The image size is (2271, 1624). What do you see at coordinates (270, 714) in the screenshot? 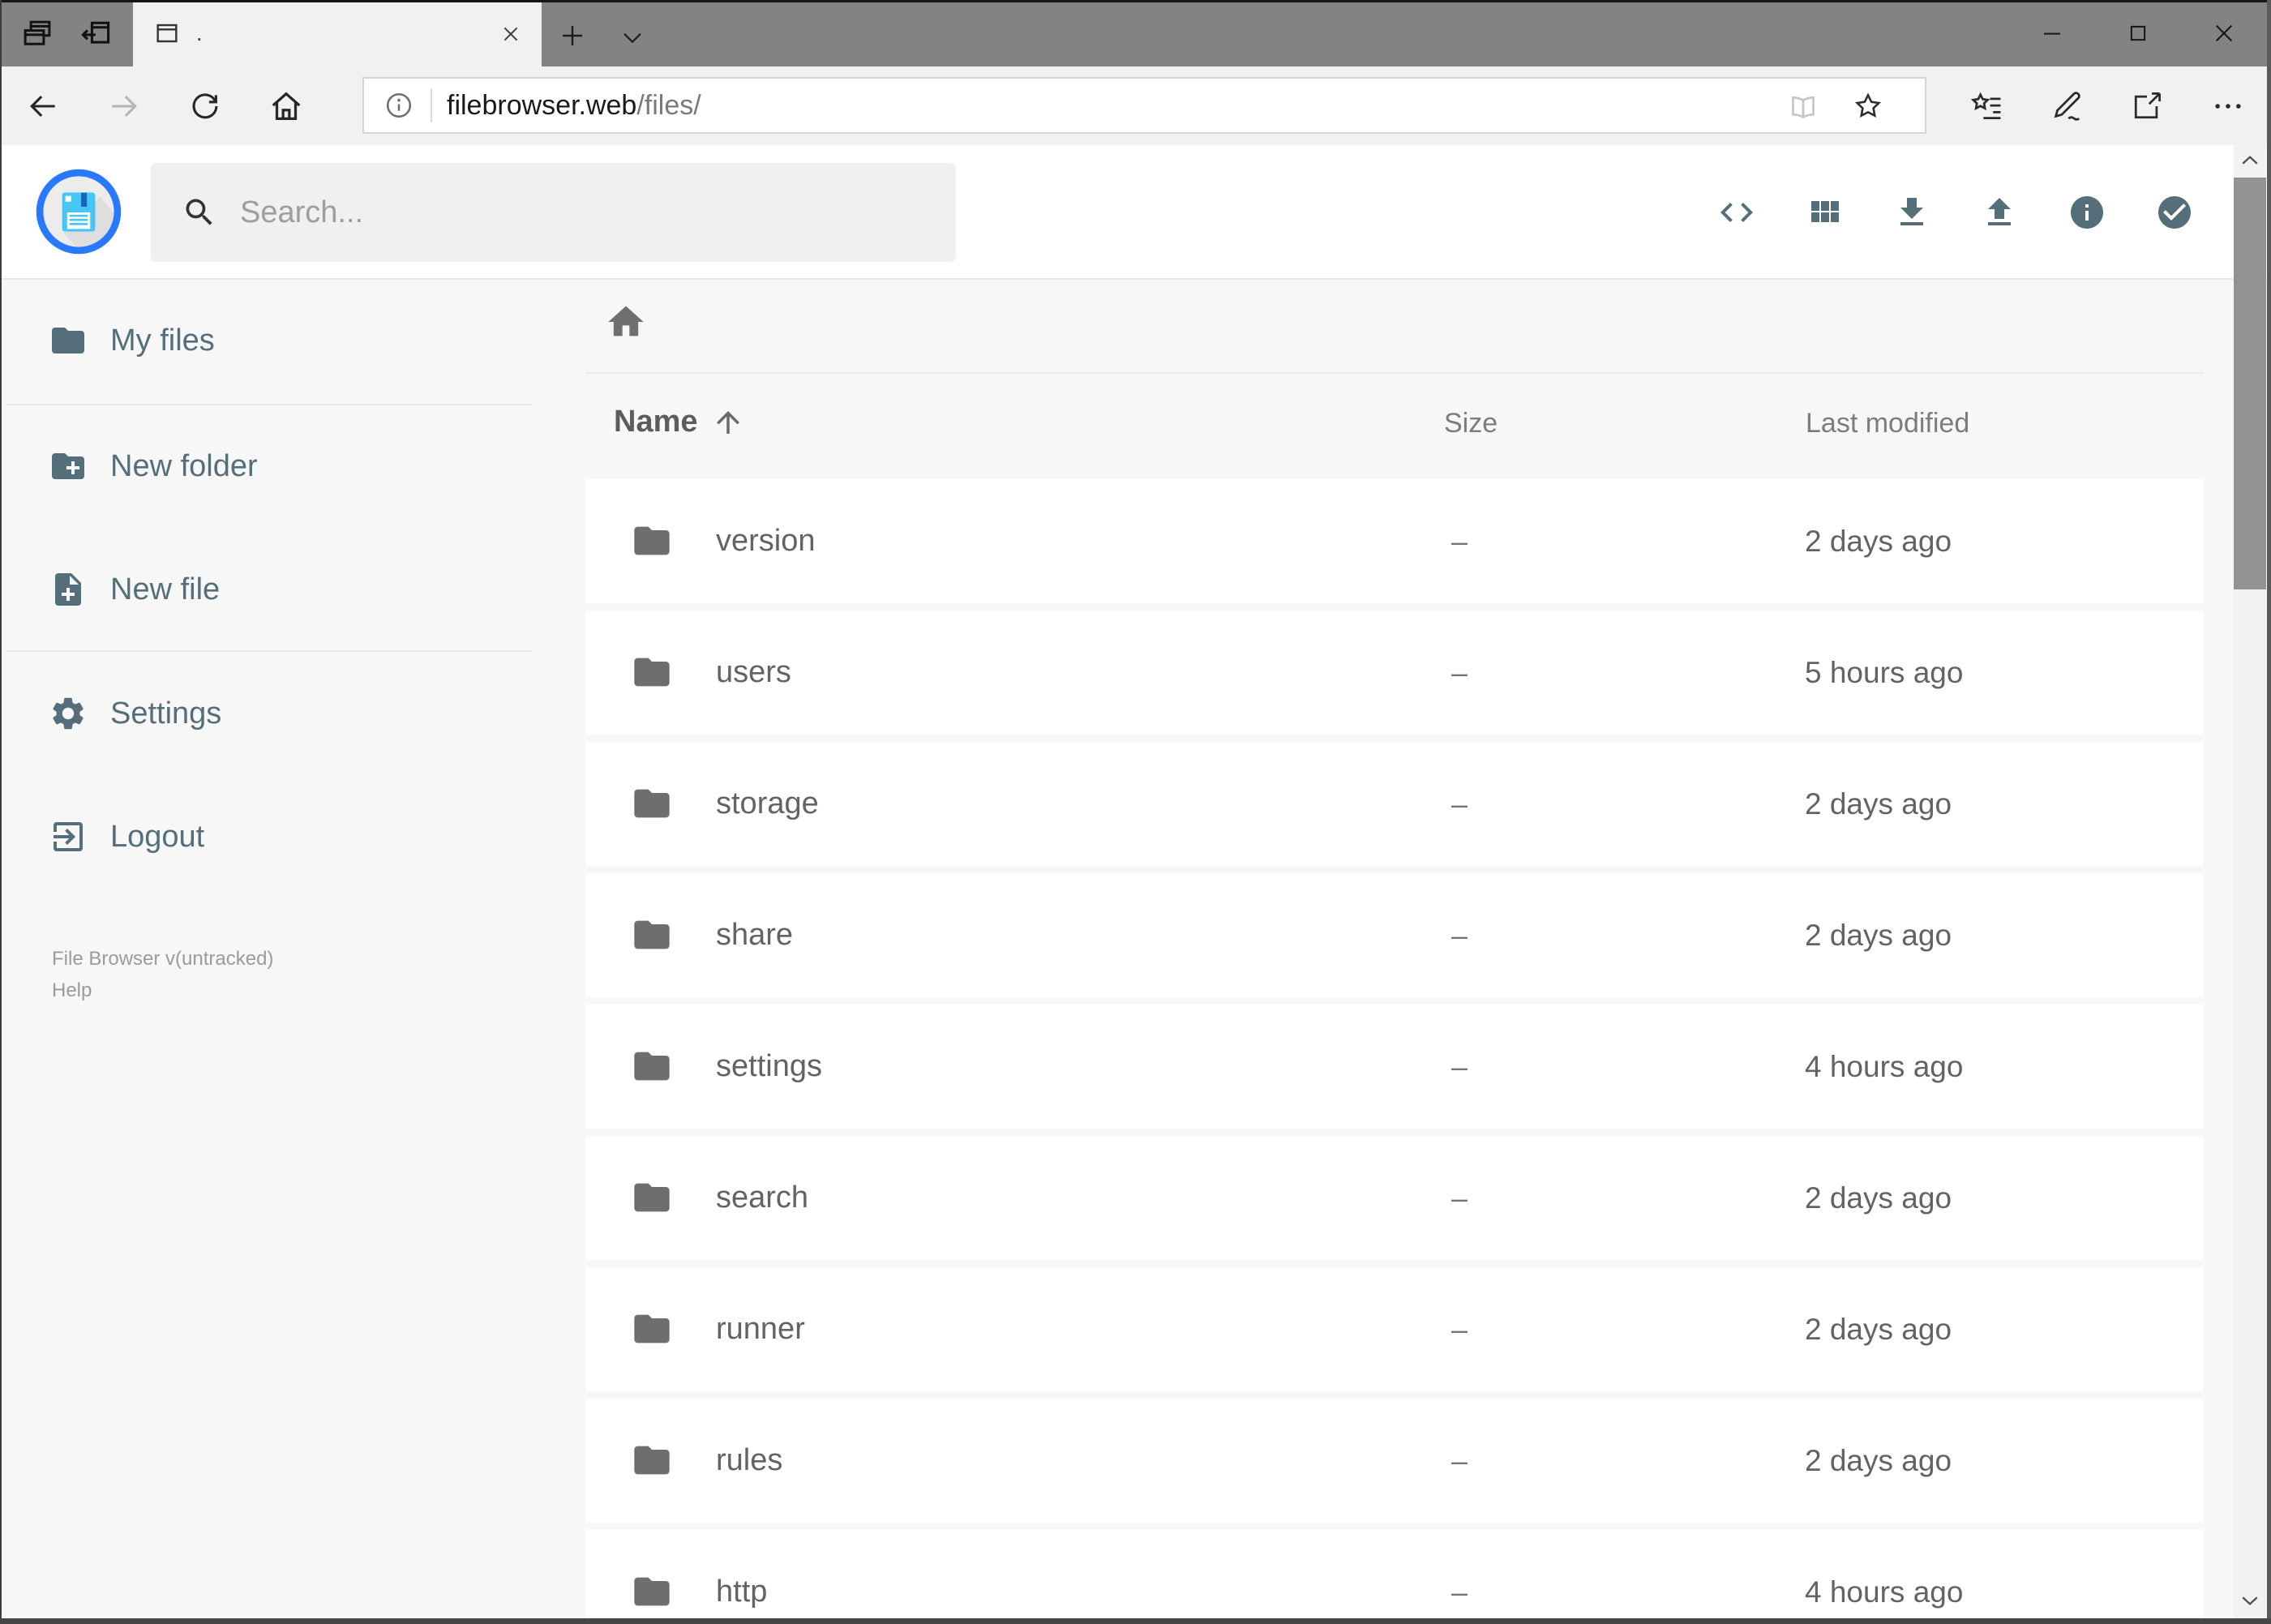
I see `sidebar-item-settings: Settings` at bounding box center [270, 714].